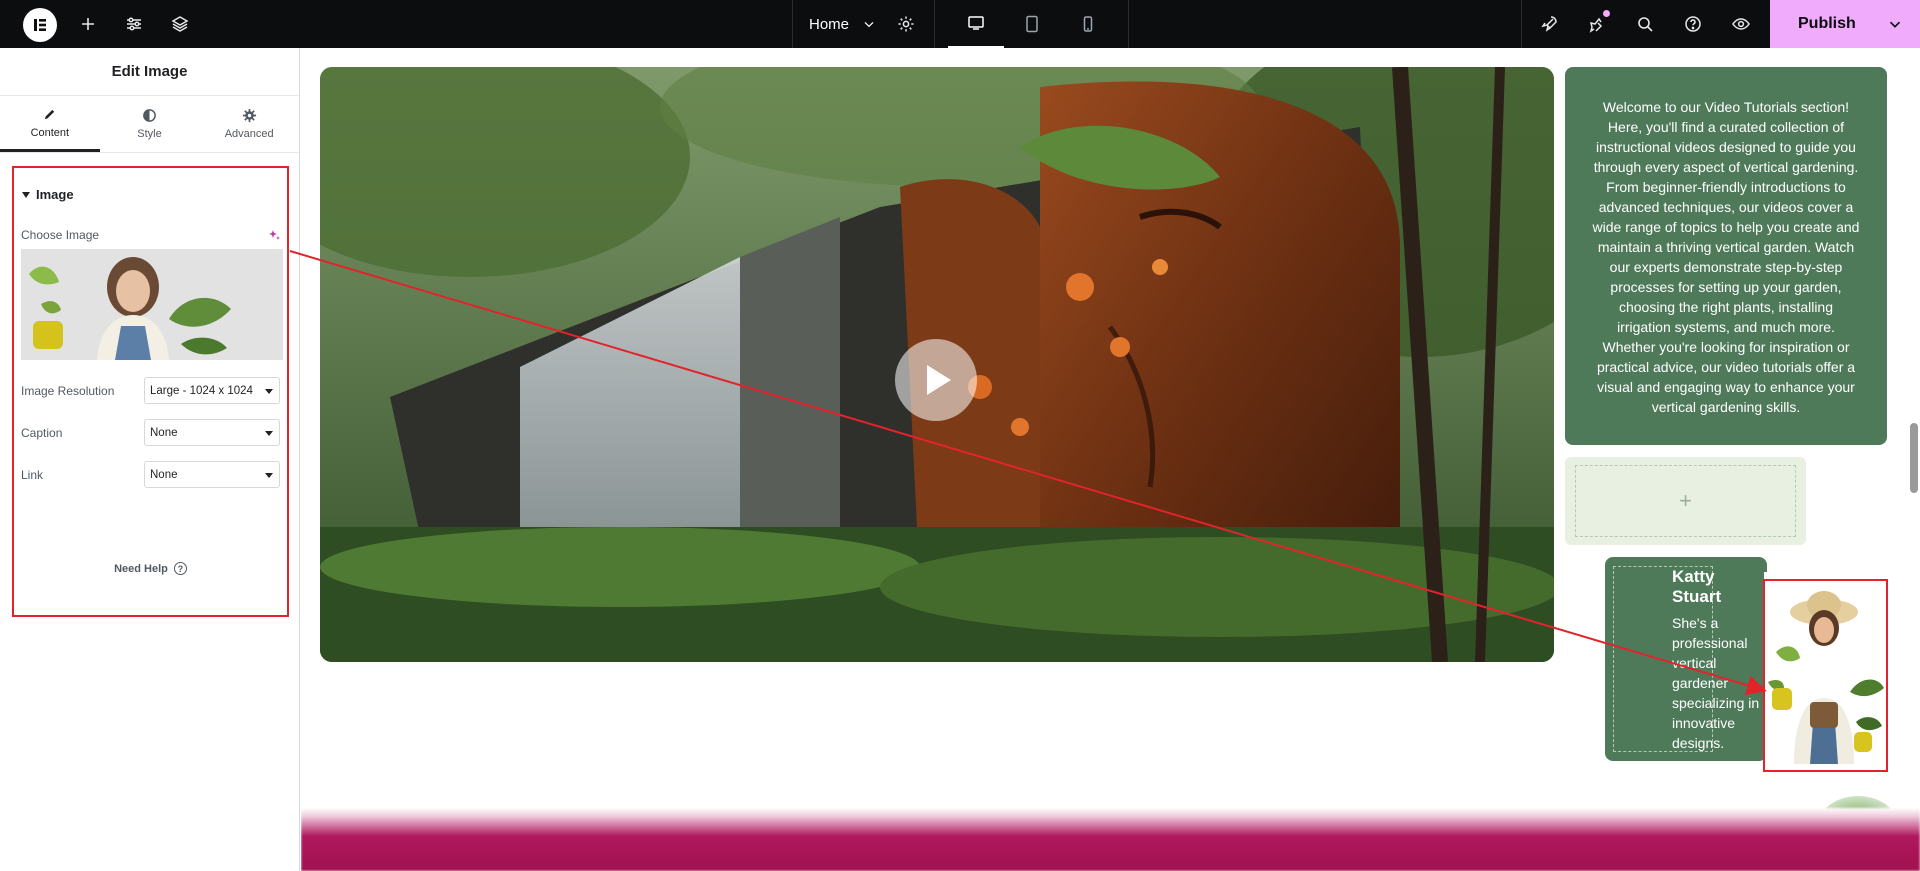 The image size is (1920, 871). Describe the element at coordinates (149, 72) in the screenshot. I see `panel-title: Edit Image` at that location.